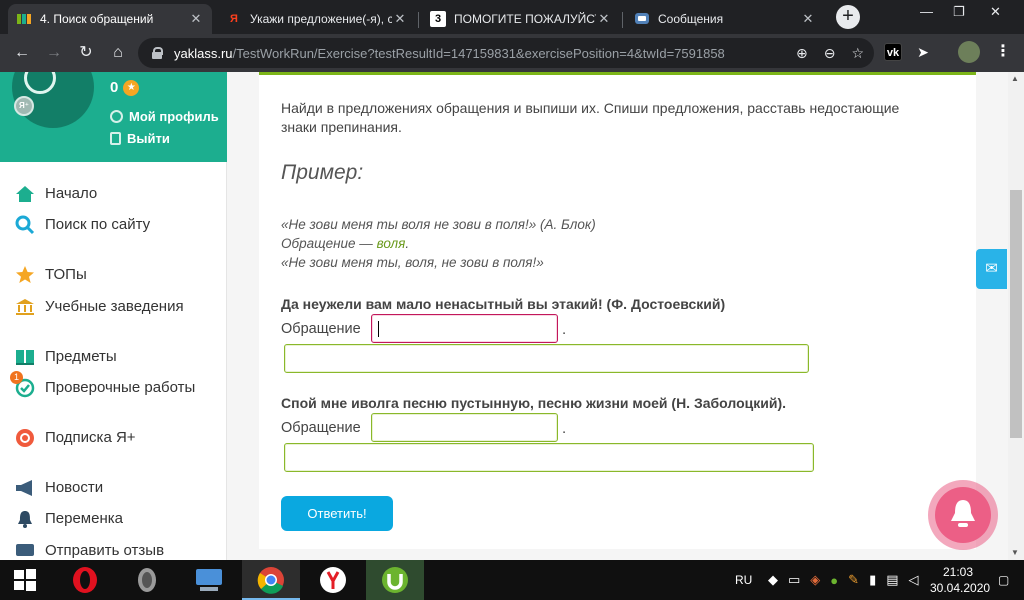 This screenshot has height=600, width=1024. What do you see at coordinates (549, 457) in the screenshot?
I see `question-2-sentence-input` at bounding box center [549, 457].